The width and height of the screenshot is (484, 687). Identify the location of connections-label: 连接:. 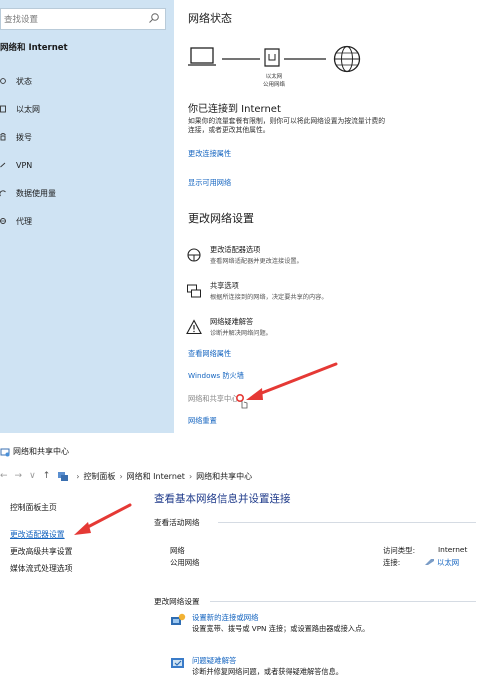
(392, 562).